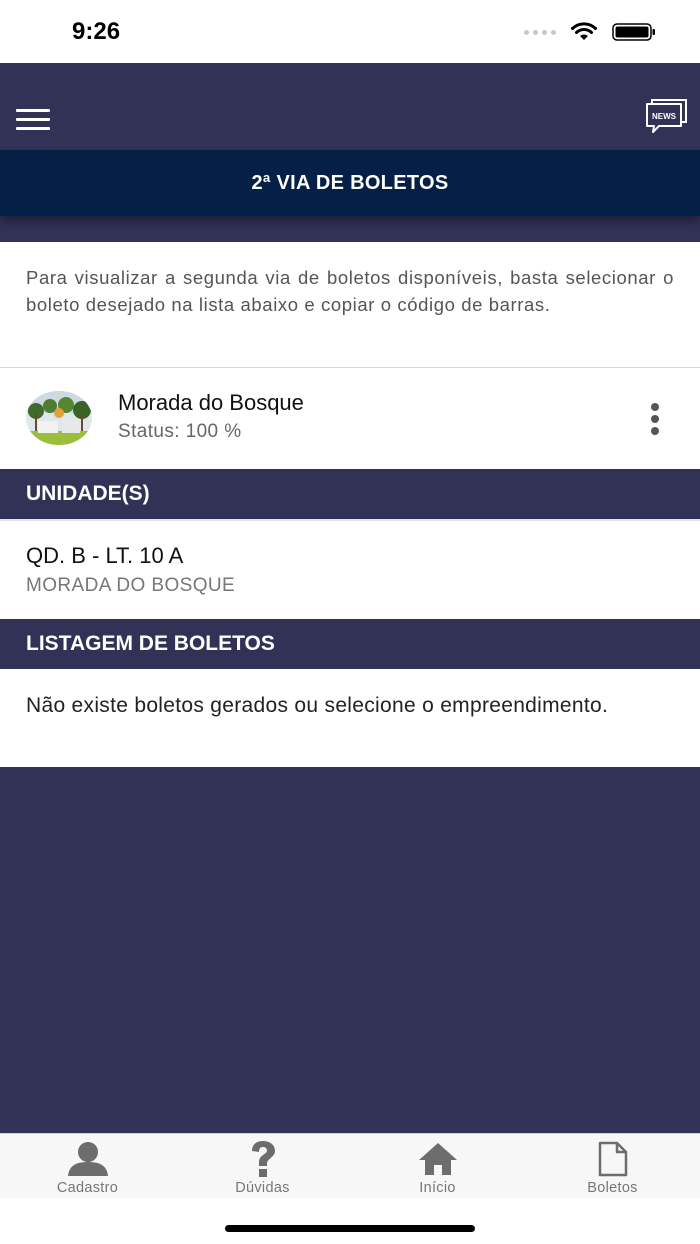 The image size is (700, 1244). I want to click on user-icon, so click(88, 1159).